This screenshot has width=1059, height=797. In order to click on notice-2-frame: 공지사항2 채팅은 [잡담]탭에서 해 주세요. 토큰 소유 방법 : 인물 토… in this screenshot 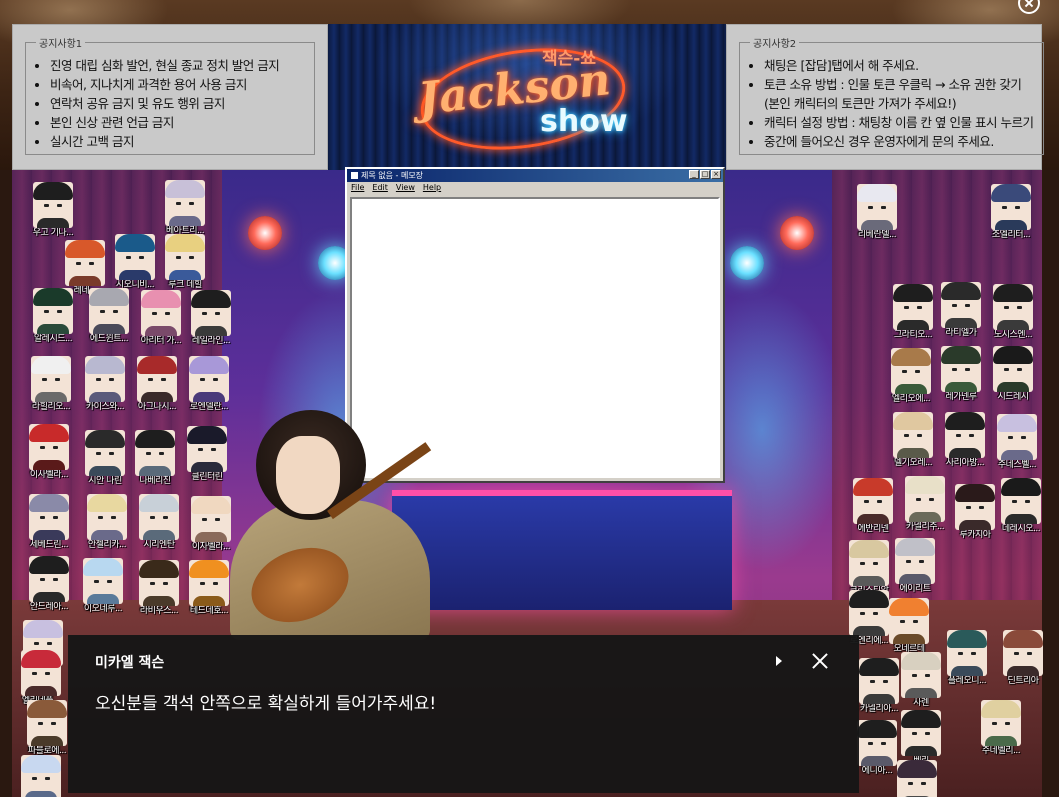, I will do `click(892, 95)`.